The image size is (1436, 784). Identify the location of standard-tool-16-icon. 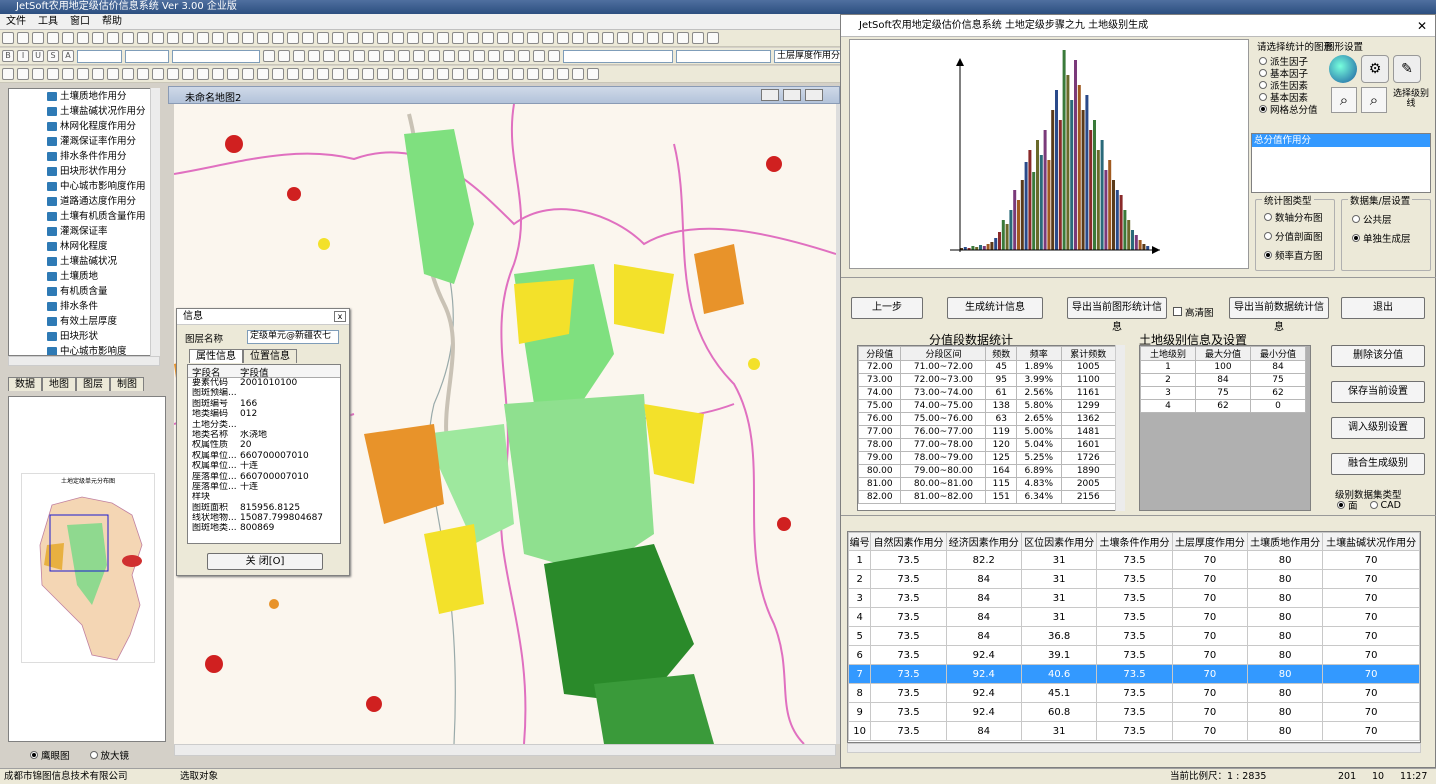
(233, 38).